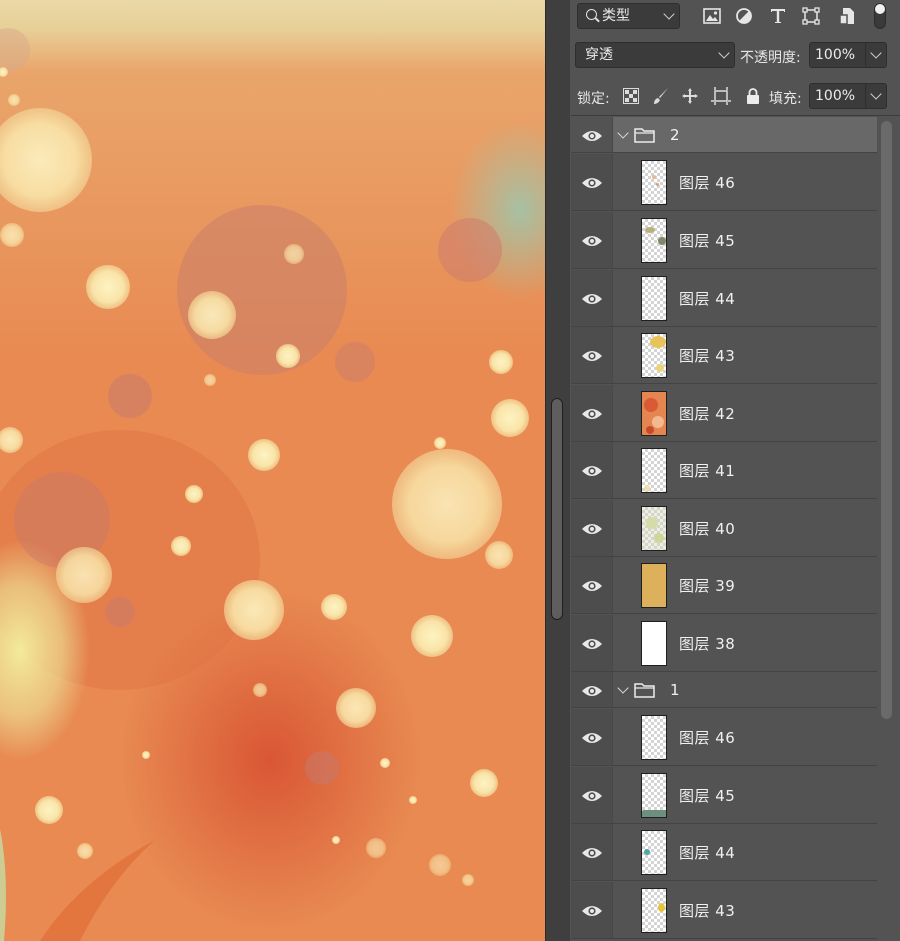 The height and width of the screenshot is (941, 900). What do you see at coordinates (835, 55) in the screenshot?
I see `opacity-value: 100%` at bounding box center [835, 55].